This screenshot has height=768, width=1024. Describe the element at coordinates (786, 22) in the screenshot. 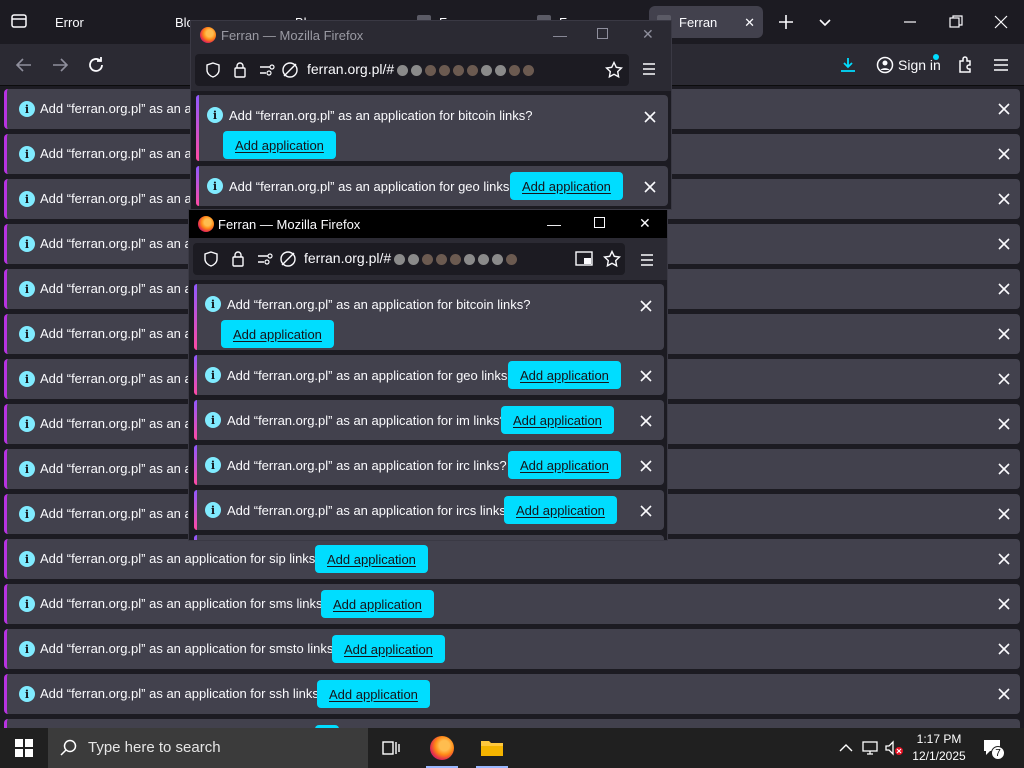

I see `new-tab-button` at that location.